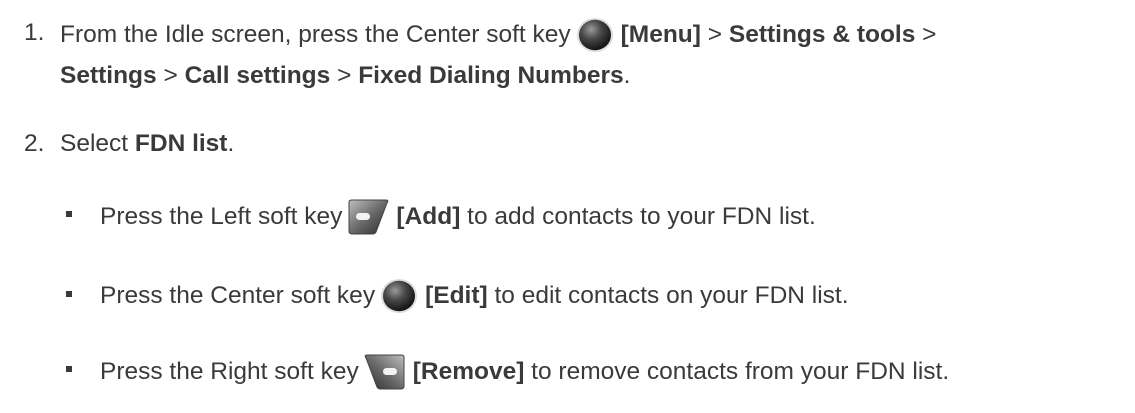  I want to click on bullet-text: Press the Left soft key, so click(221, 216).